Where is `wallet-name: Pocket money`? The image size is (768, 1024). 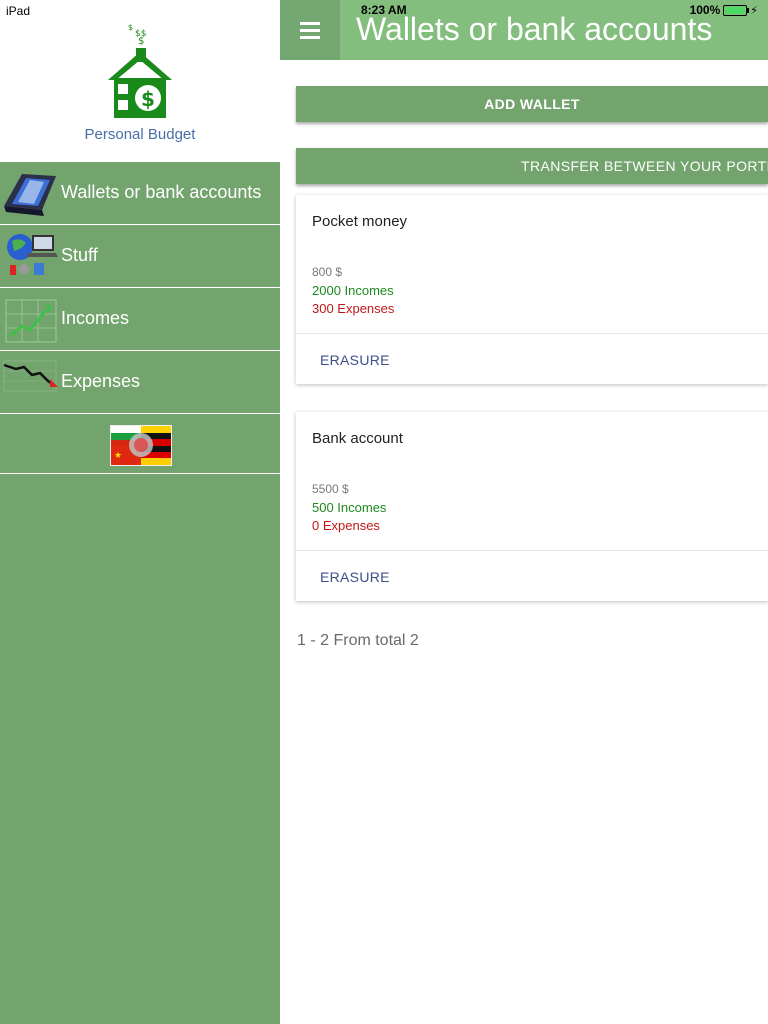 wallet-name: Pocket money is located at coordinates (360, 221).